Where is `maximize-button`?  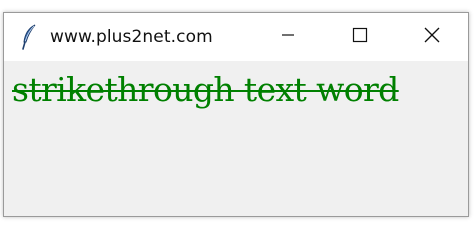 maximize-button is located at coordinates (360, 37).